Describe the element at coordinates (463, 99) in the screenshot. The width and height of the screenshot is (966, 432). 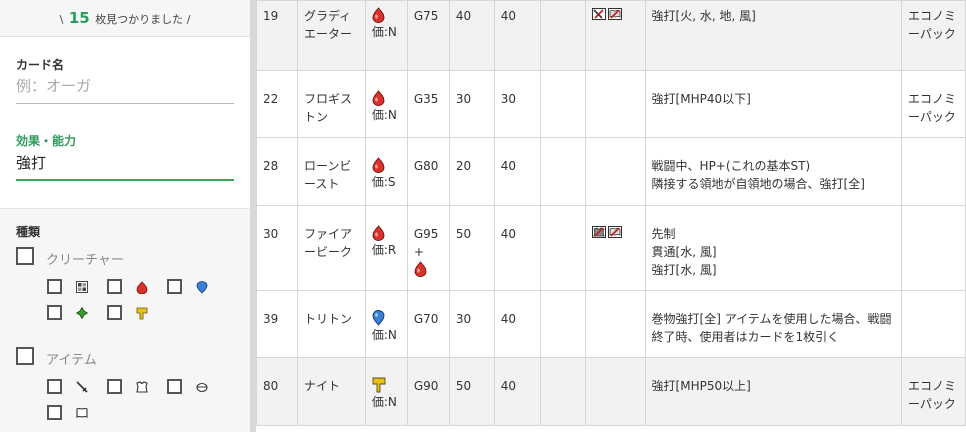
I see `card-st: 30` at that location.